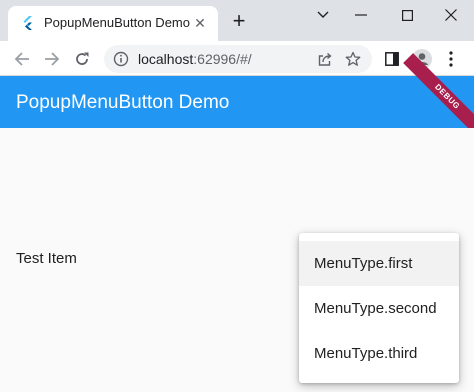 Image resolution: width=474 pixels, height=392 pixels. I want to click on page-title: PopupMenuButton Demo, so click(123, 102).